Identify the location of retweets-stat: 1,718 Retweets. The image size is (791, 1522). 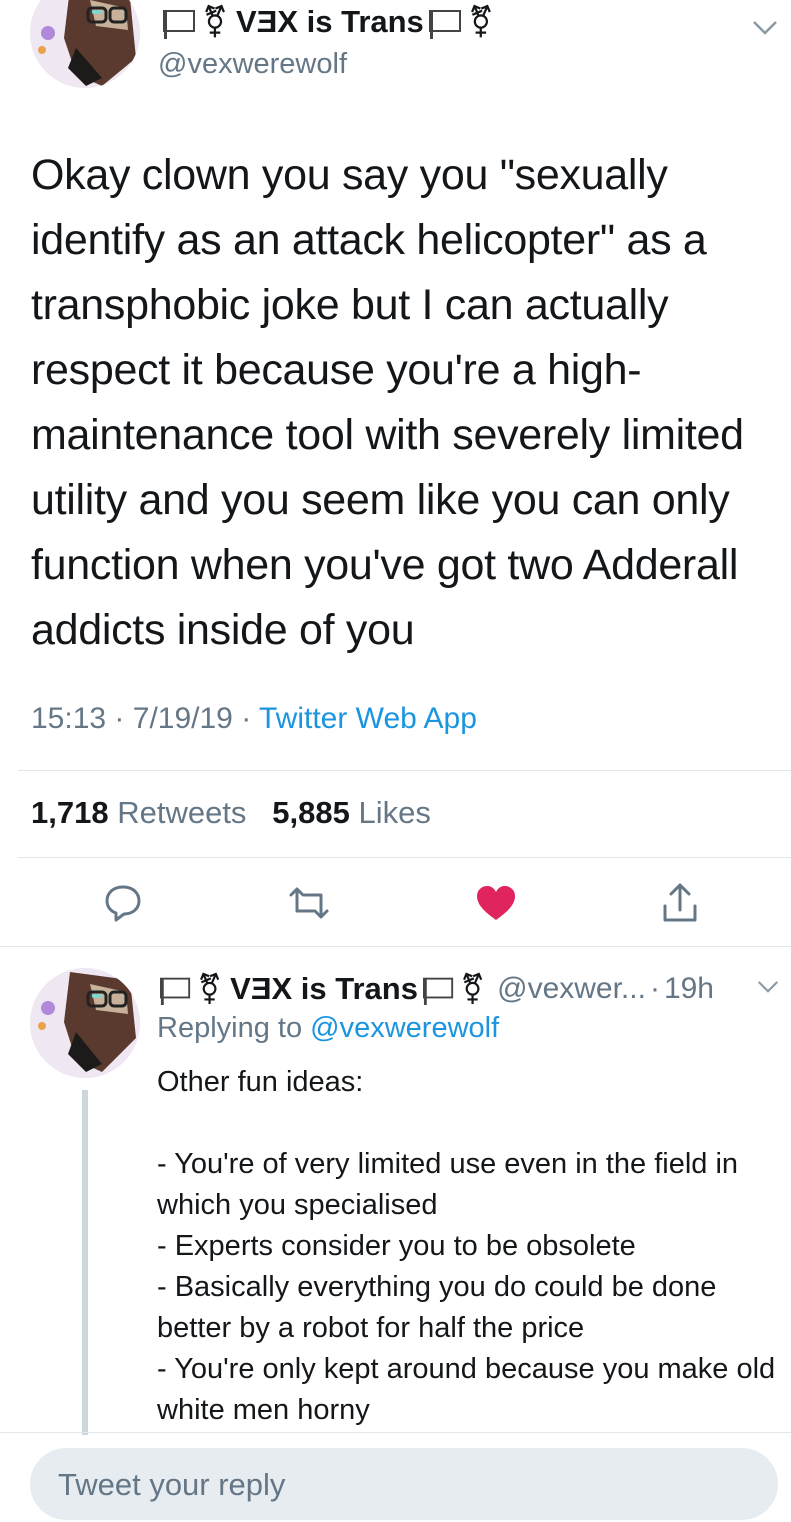
(138, 812).